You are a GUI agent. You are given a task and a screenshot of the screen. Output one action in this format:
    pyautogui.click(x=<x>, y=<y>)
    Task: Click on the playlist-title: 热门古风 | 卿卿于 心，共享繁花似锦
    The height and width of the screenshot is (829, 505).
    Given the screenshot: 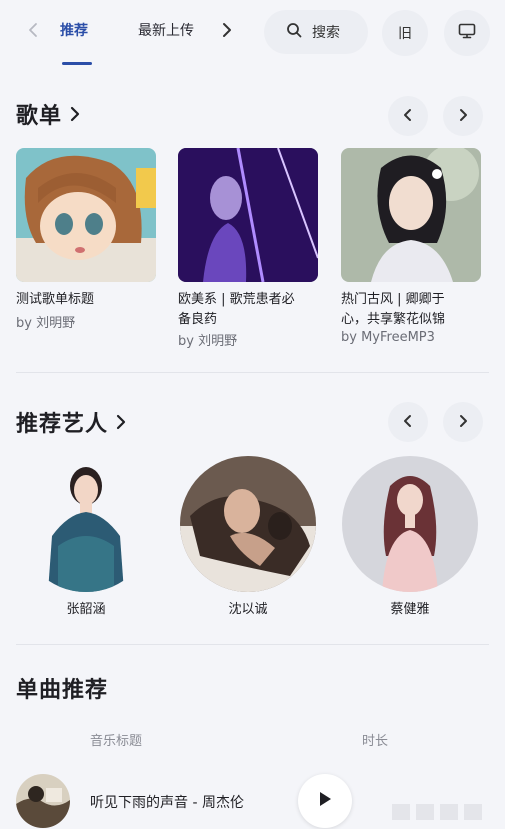 What is the action you would take?
    pyautogui.click(x=411, y=310)
    